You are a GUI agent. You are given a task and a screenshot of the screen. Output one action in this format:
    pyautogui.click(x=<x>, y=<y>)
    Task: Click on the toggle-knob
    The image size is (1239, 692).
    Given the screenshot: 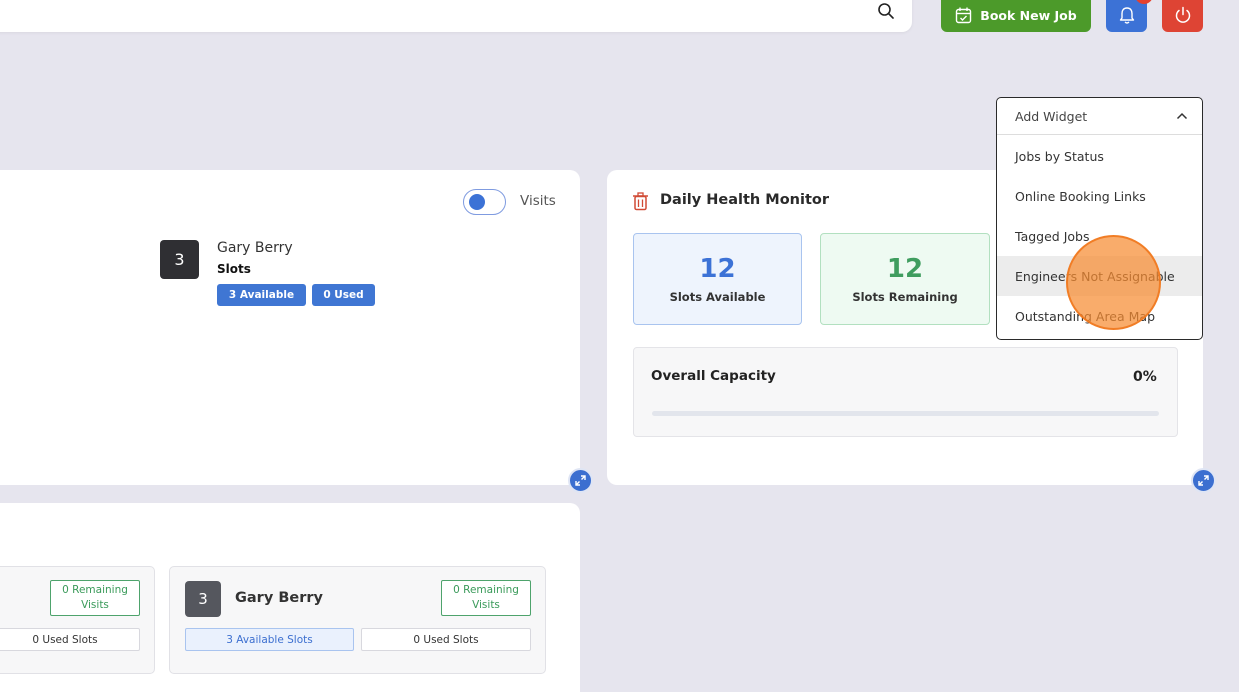 What is the action you would take?
    pyautogui.click(x=477, y=202)
    